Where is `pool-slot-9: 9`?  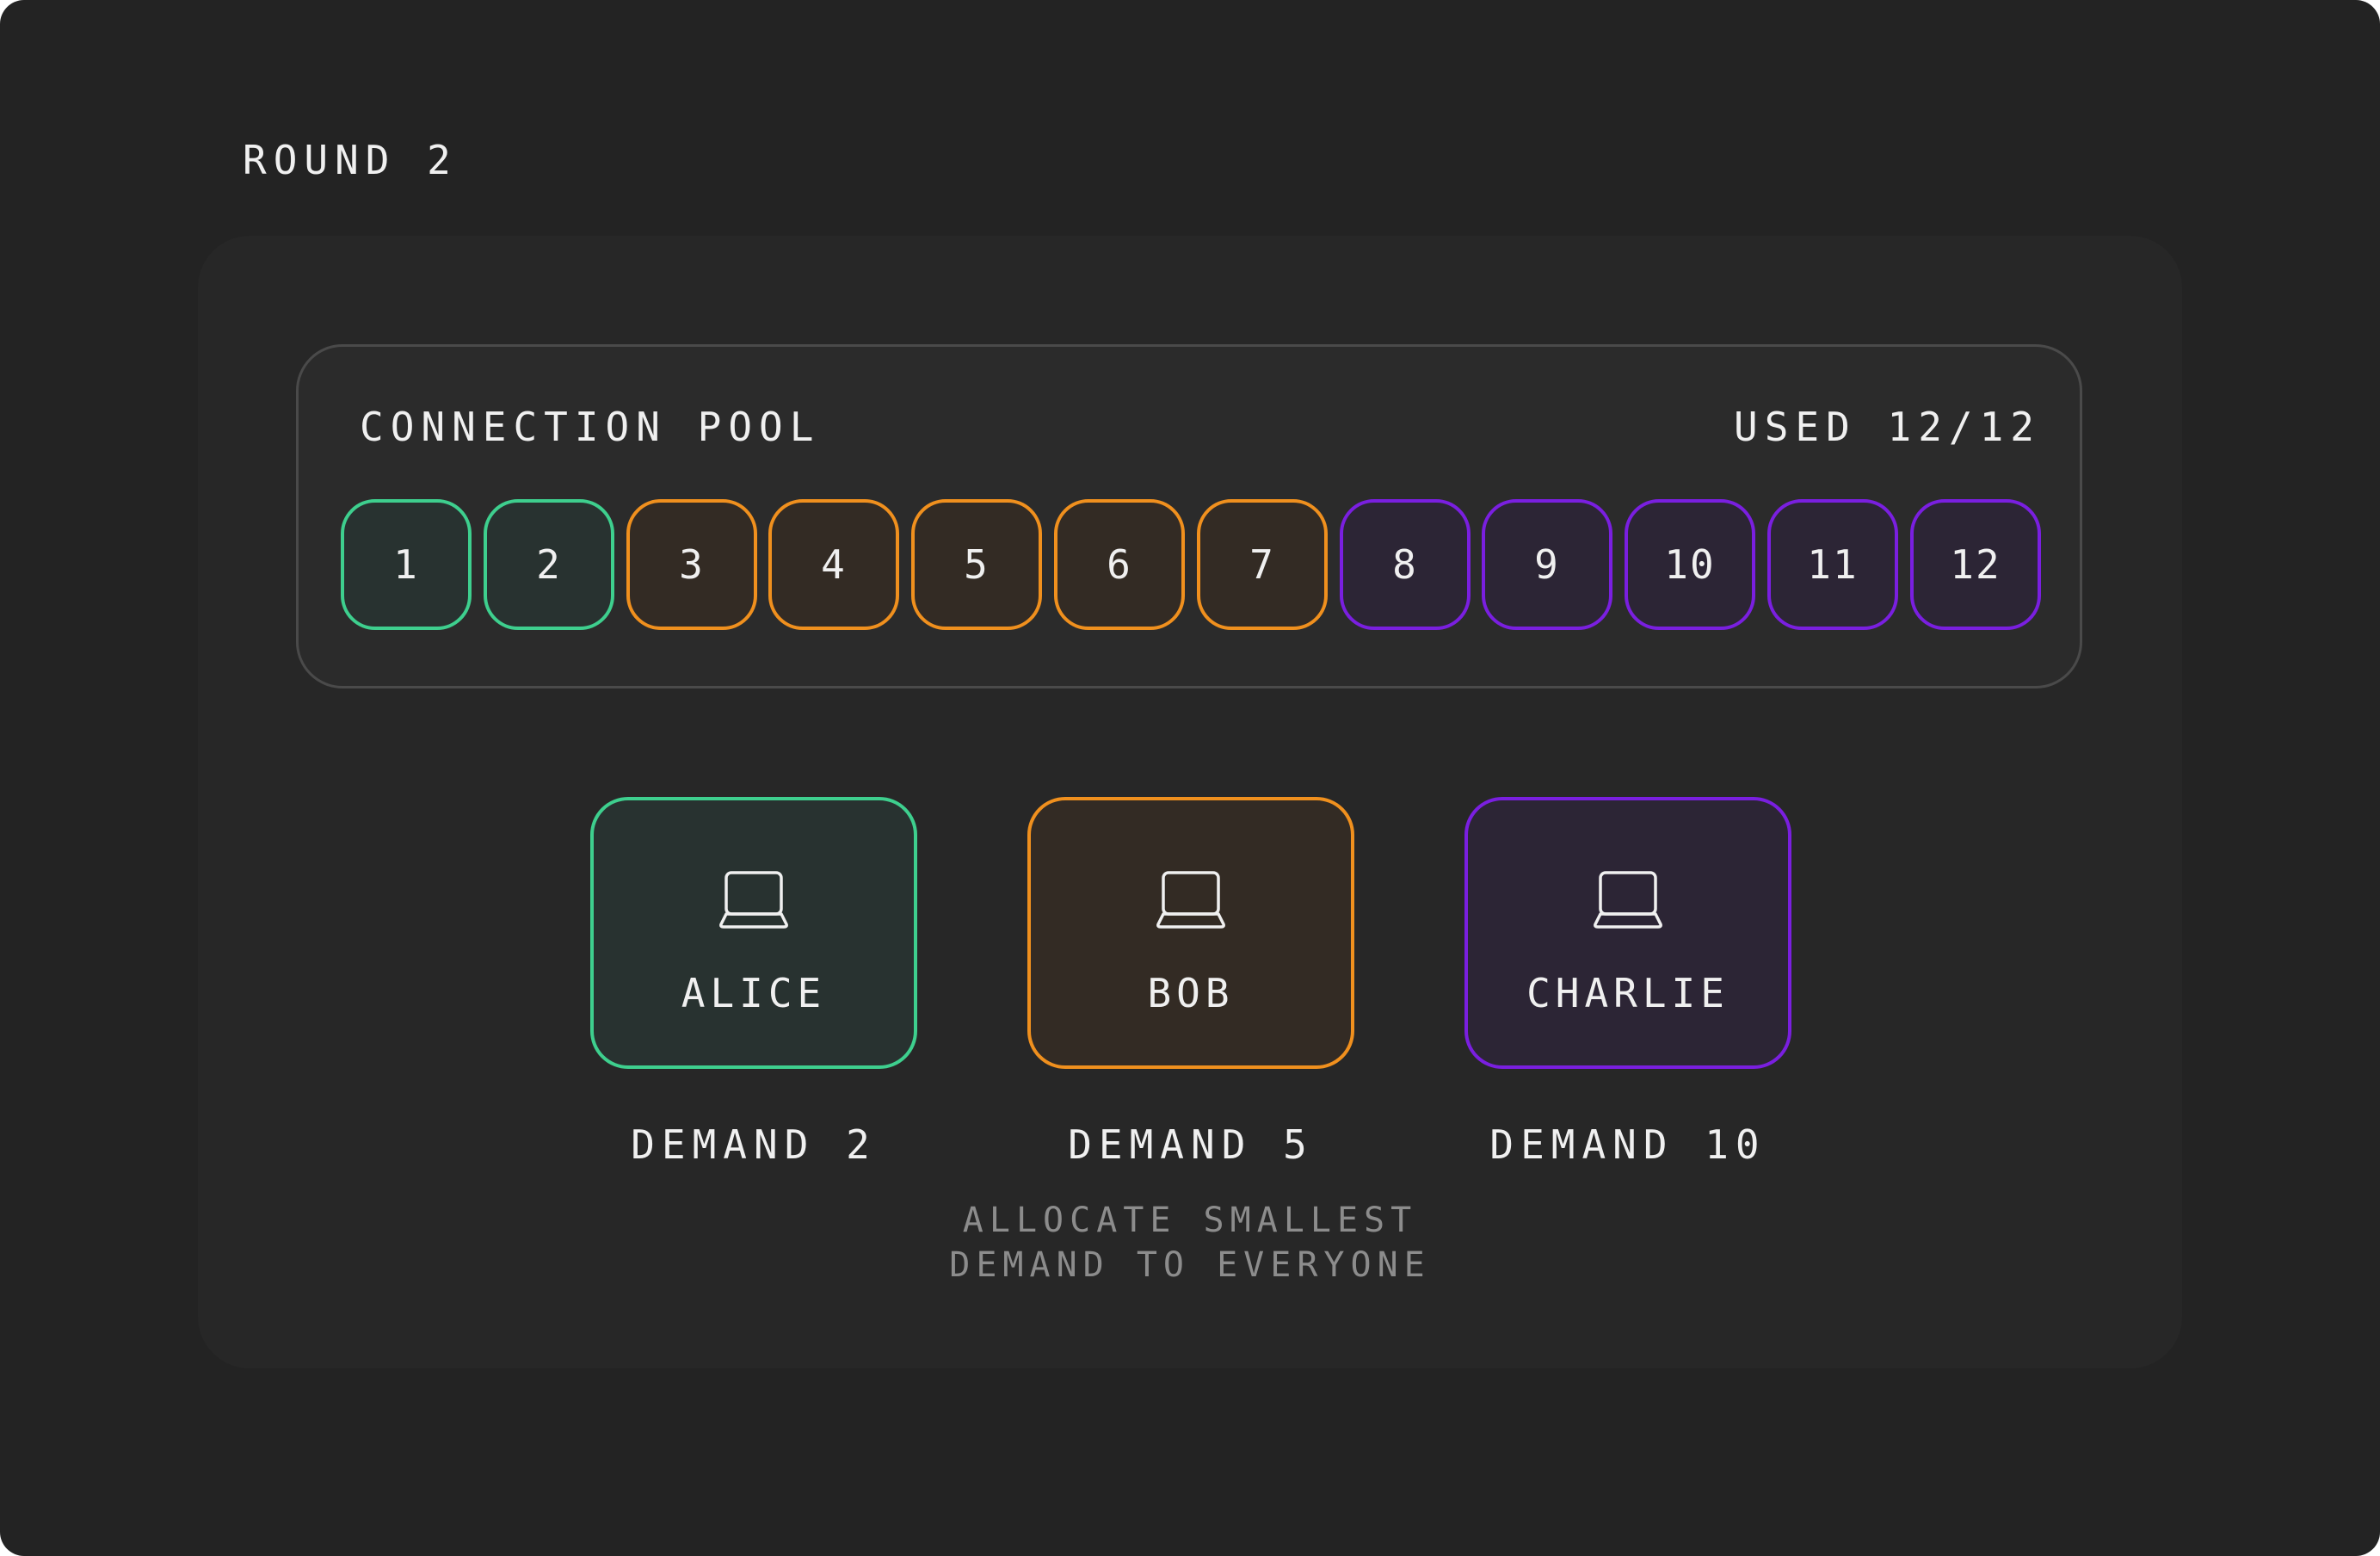
pool-slot-9: 9 is located at coordinates (1547, 564).